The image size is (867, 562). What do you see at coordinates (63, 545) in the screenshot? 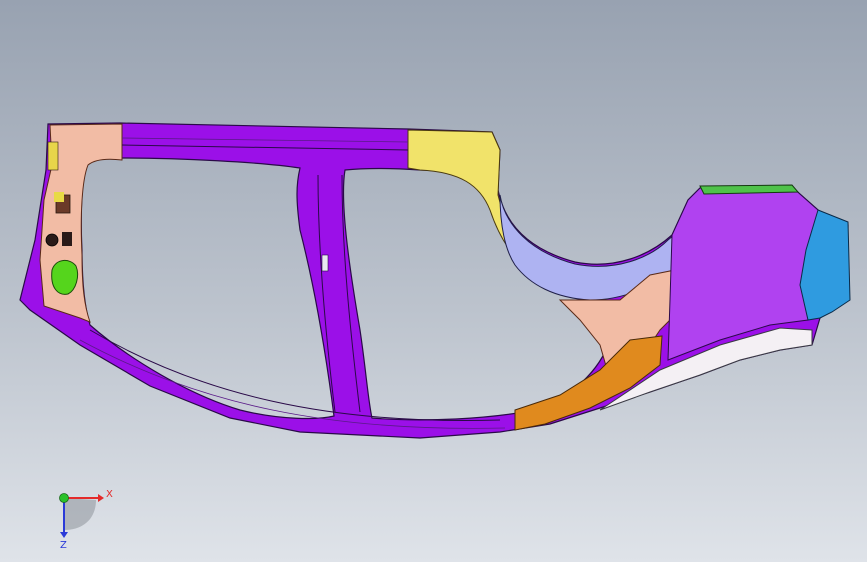
I see `z-axis-label: Z` at bounding box center [63, 545].